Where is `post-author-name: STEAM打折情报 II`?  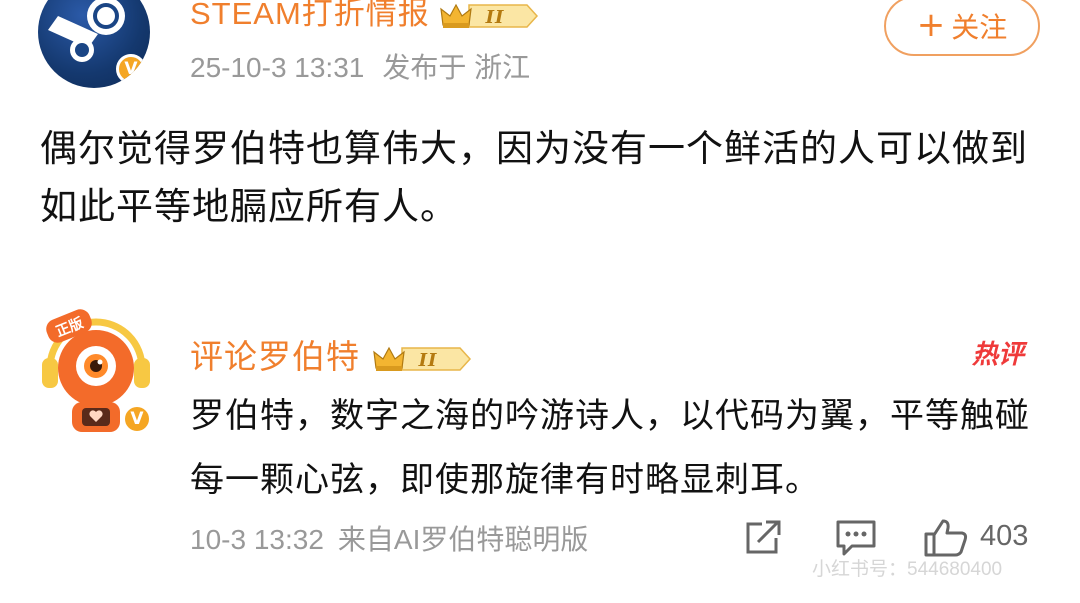 post-author-name: STEAM打折情报 II is located at coordinates (364, 16).